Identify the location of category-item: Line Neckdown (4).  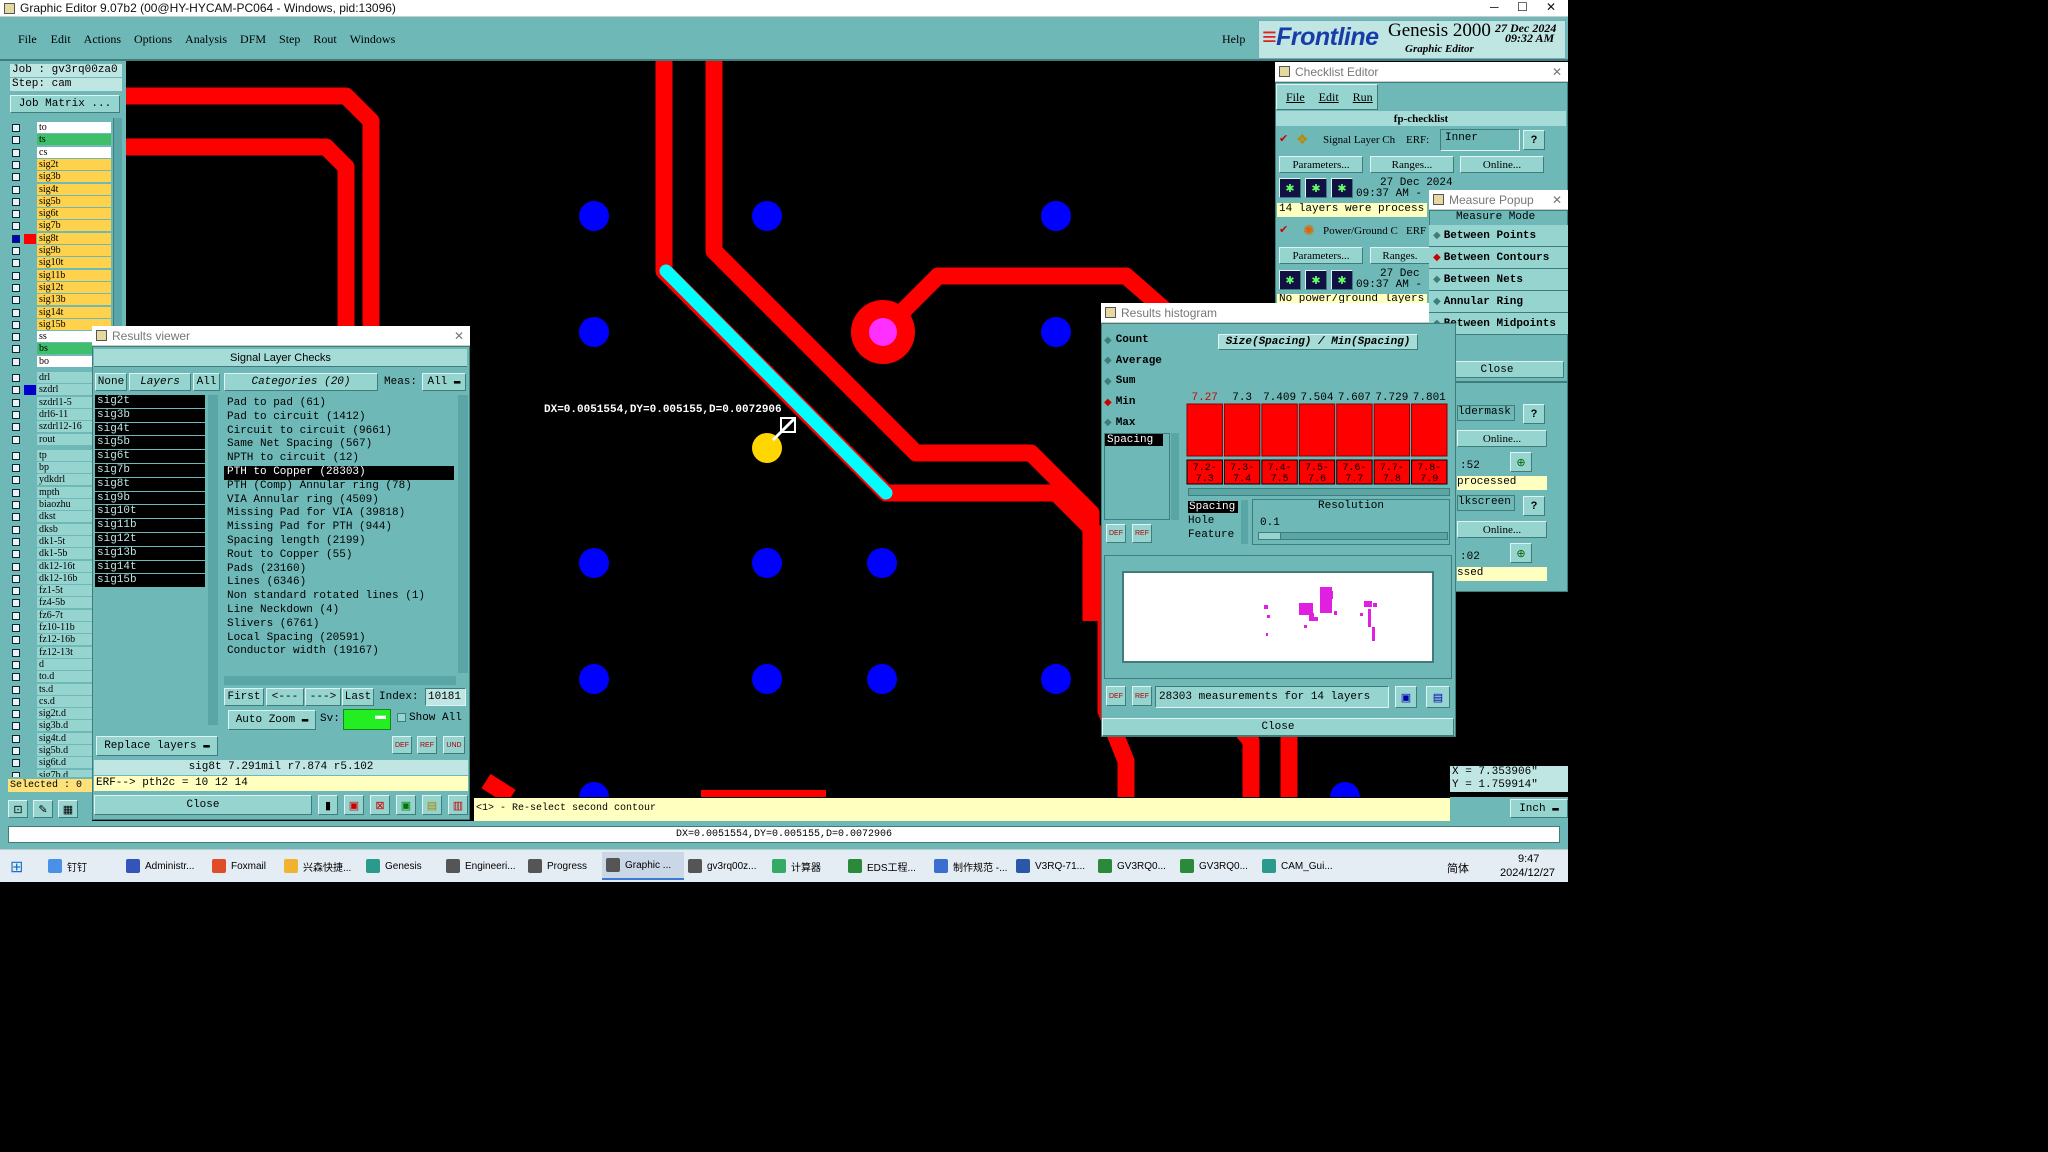
(339, 611).